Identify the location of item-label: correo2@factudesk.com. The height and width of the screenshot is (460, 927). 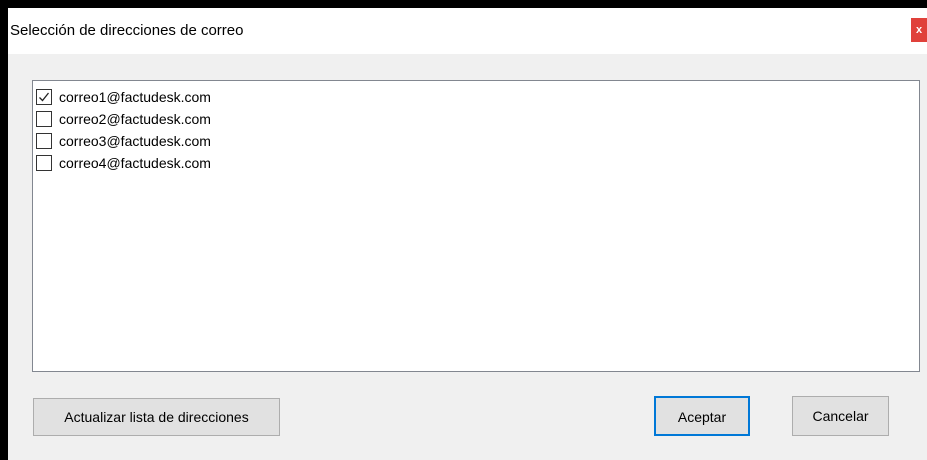
(135, 119).